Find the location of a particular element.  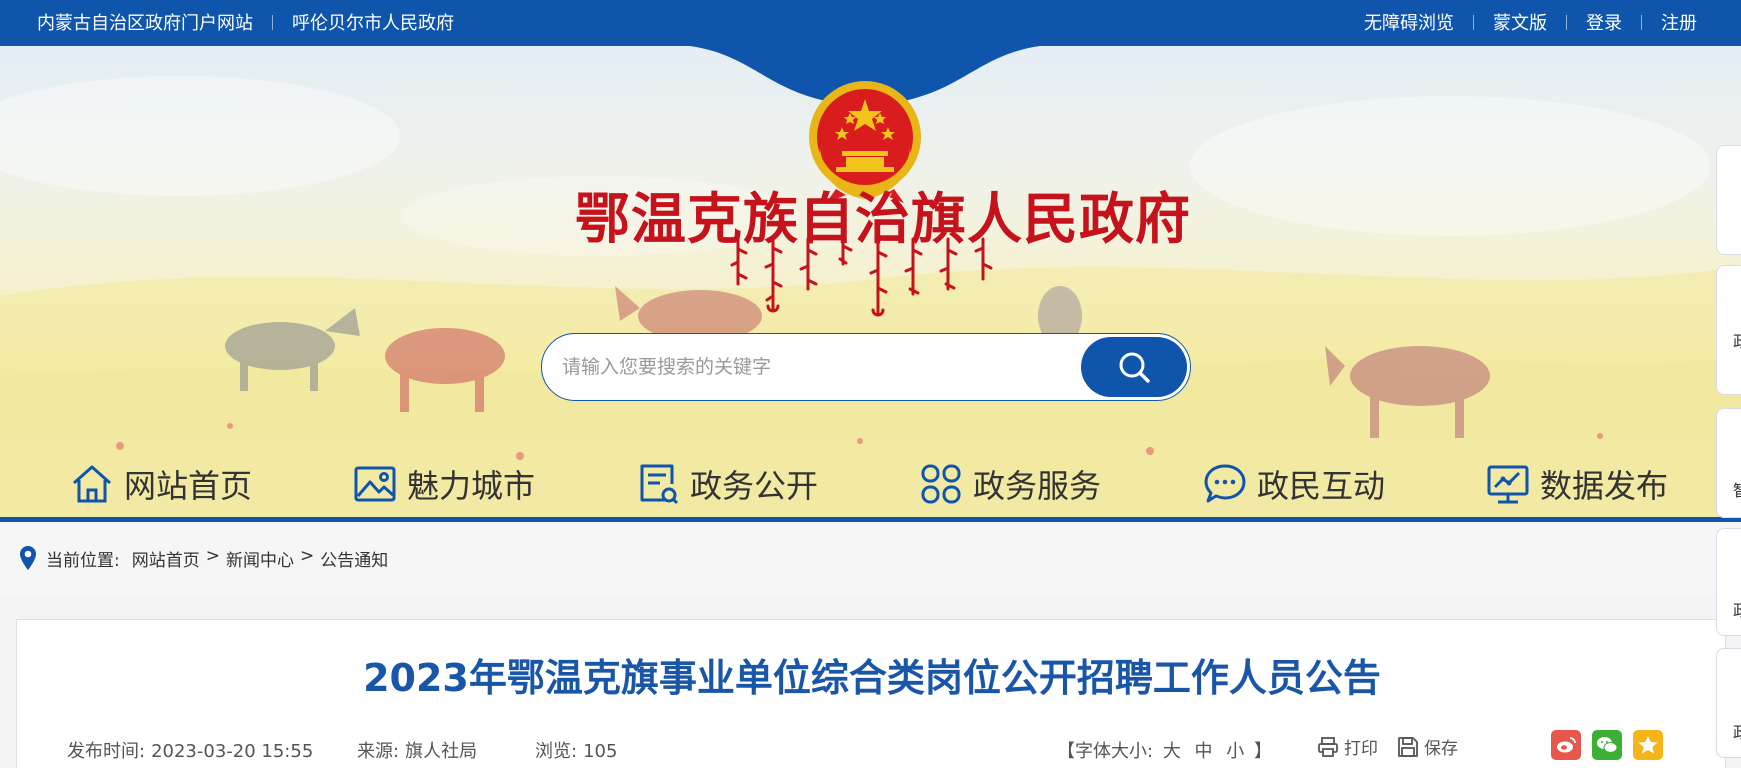

search-input is located at coordinates (812, 367).